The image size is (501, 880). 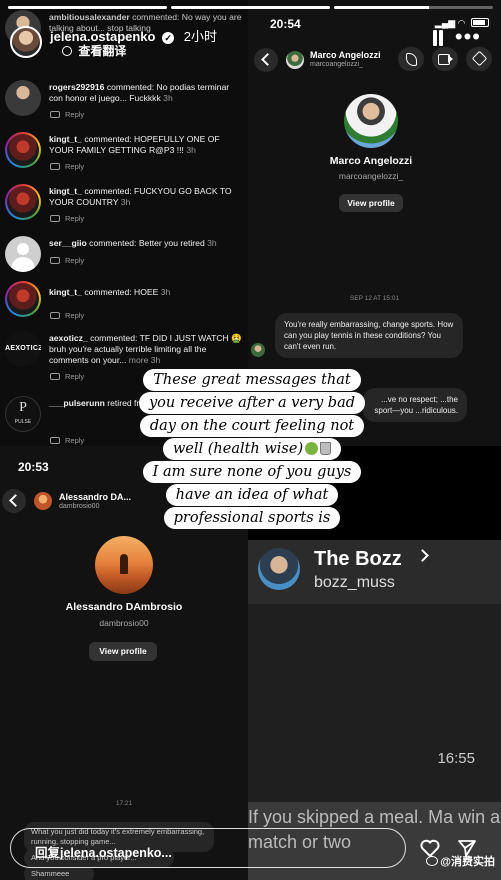 I want to click on status-time: 20:53, so click(x=33, y=467).